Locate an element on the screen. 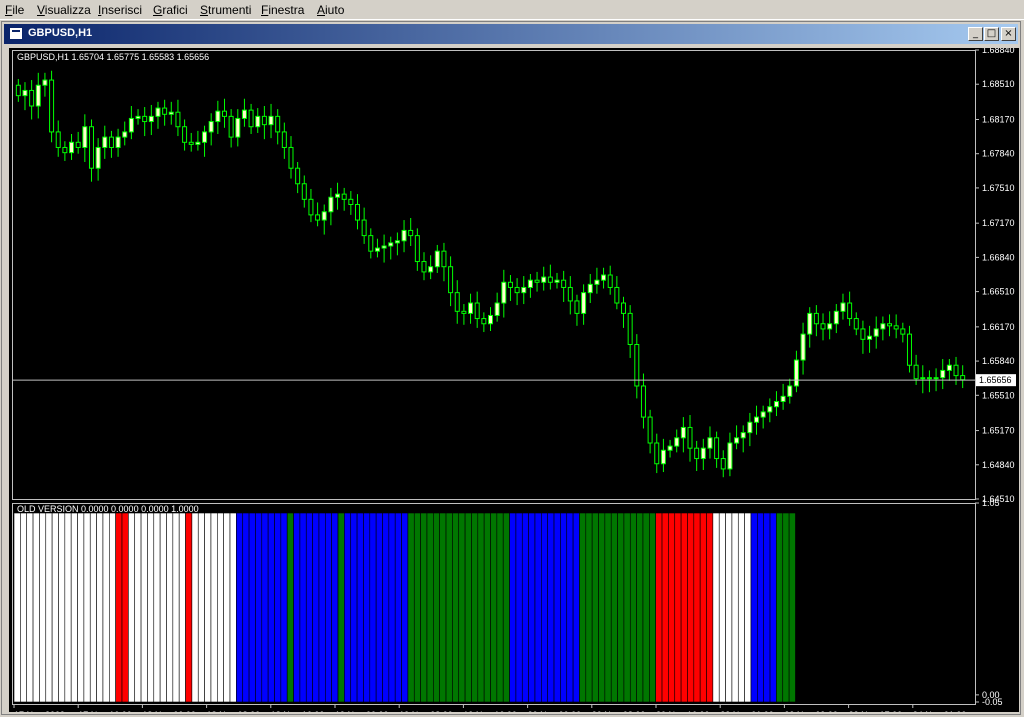  minimize-button: _ is located at coordinates (975, 34).